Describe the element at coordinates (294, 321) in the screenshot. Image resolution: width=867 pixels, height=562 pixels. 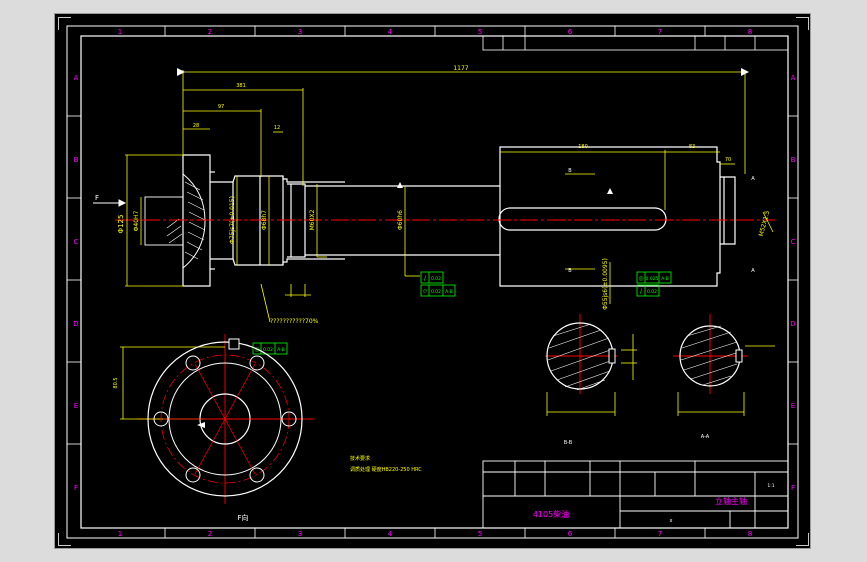
I see `surface-note: ???????????70%` at that location.